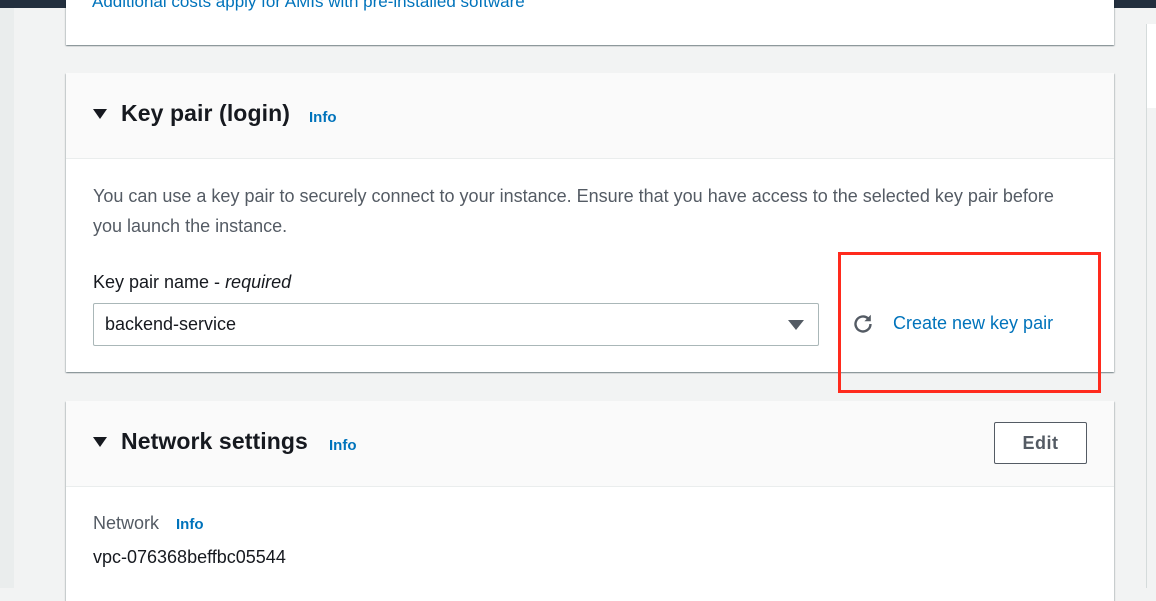 This screenshot has width=1156, height=601. Describe the element at coordinates (323, 117) in the screenshot. I see `key-pair-info-link: Info` at that location.